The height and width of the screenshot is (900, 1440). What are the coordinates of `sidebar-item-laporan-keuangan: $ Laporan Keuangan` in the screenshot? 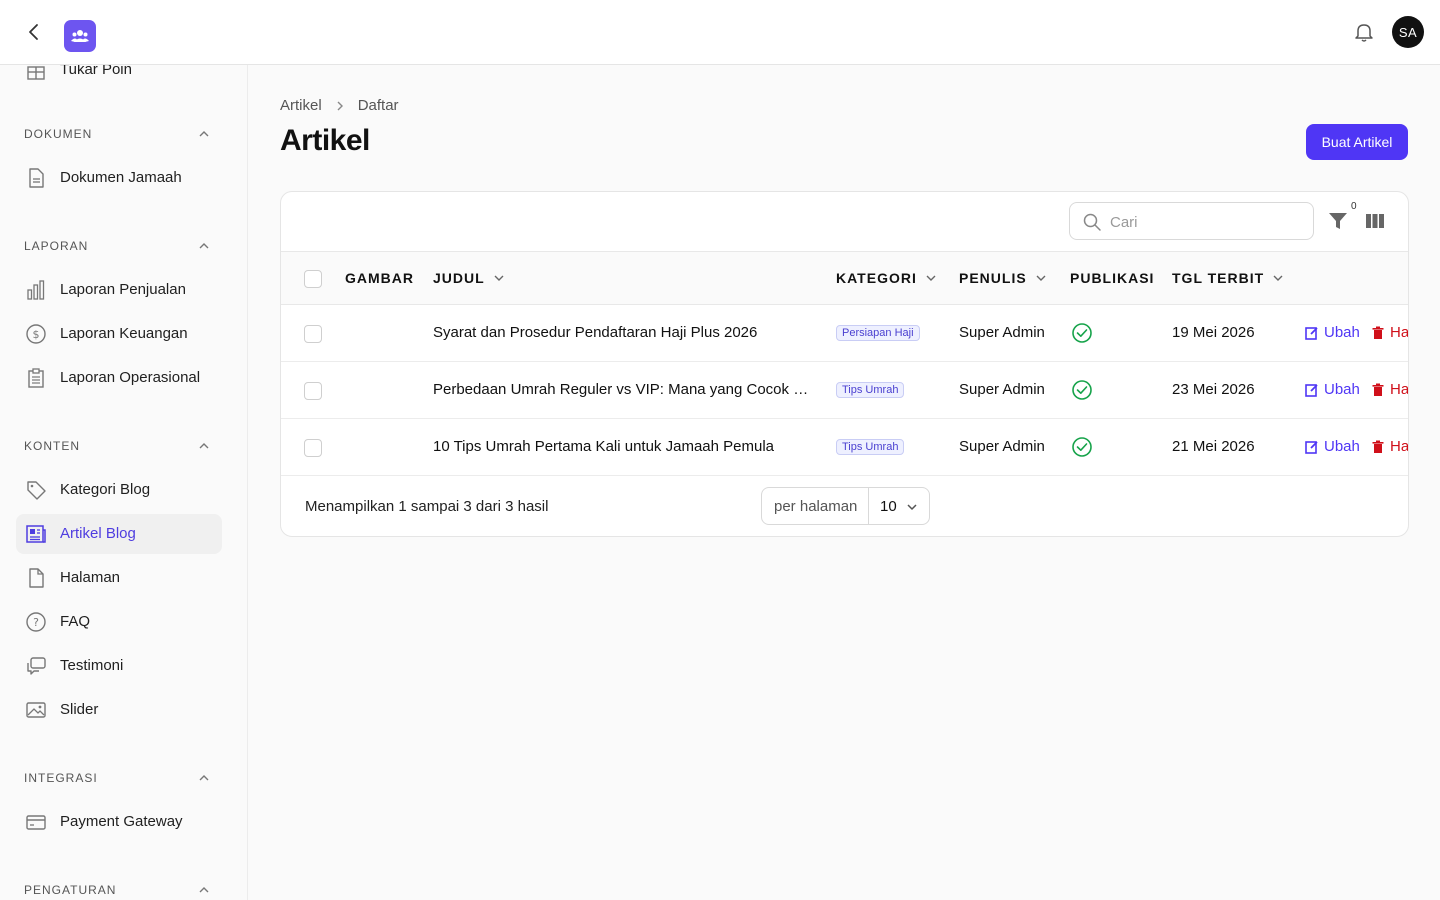 It's located at (119, 334).